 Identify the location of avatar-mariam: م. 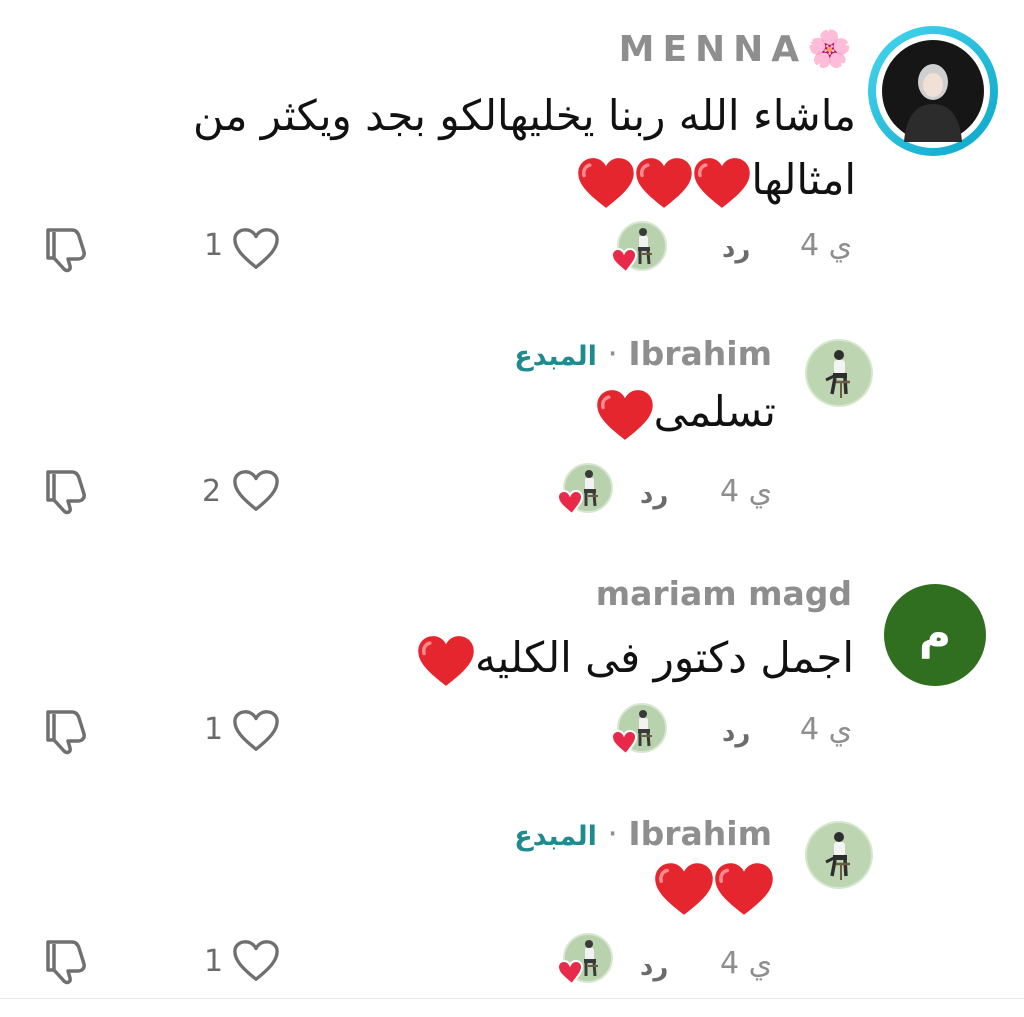
(935, 635).